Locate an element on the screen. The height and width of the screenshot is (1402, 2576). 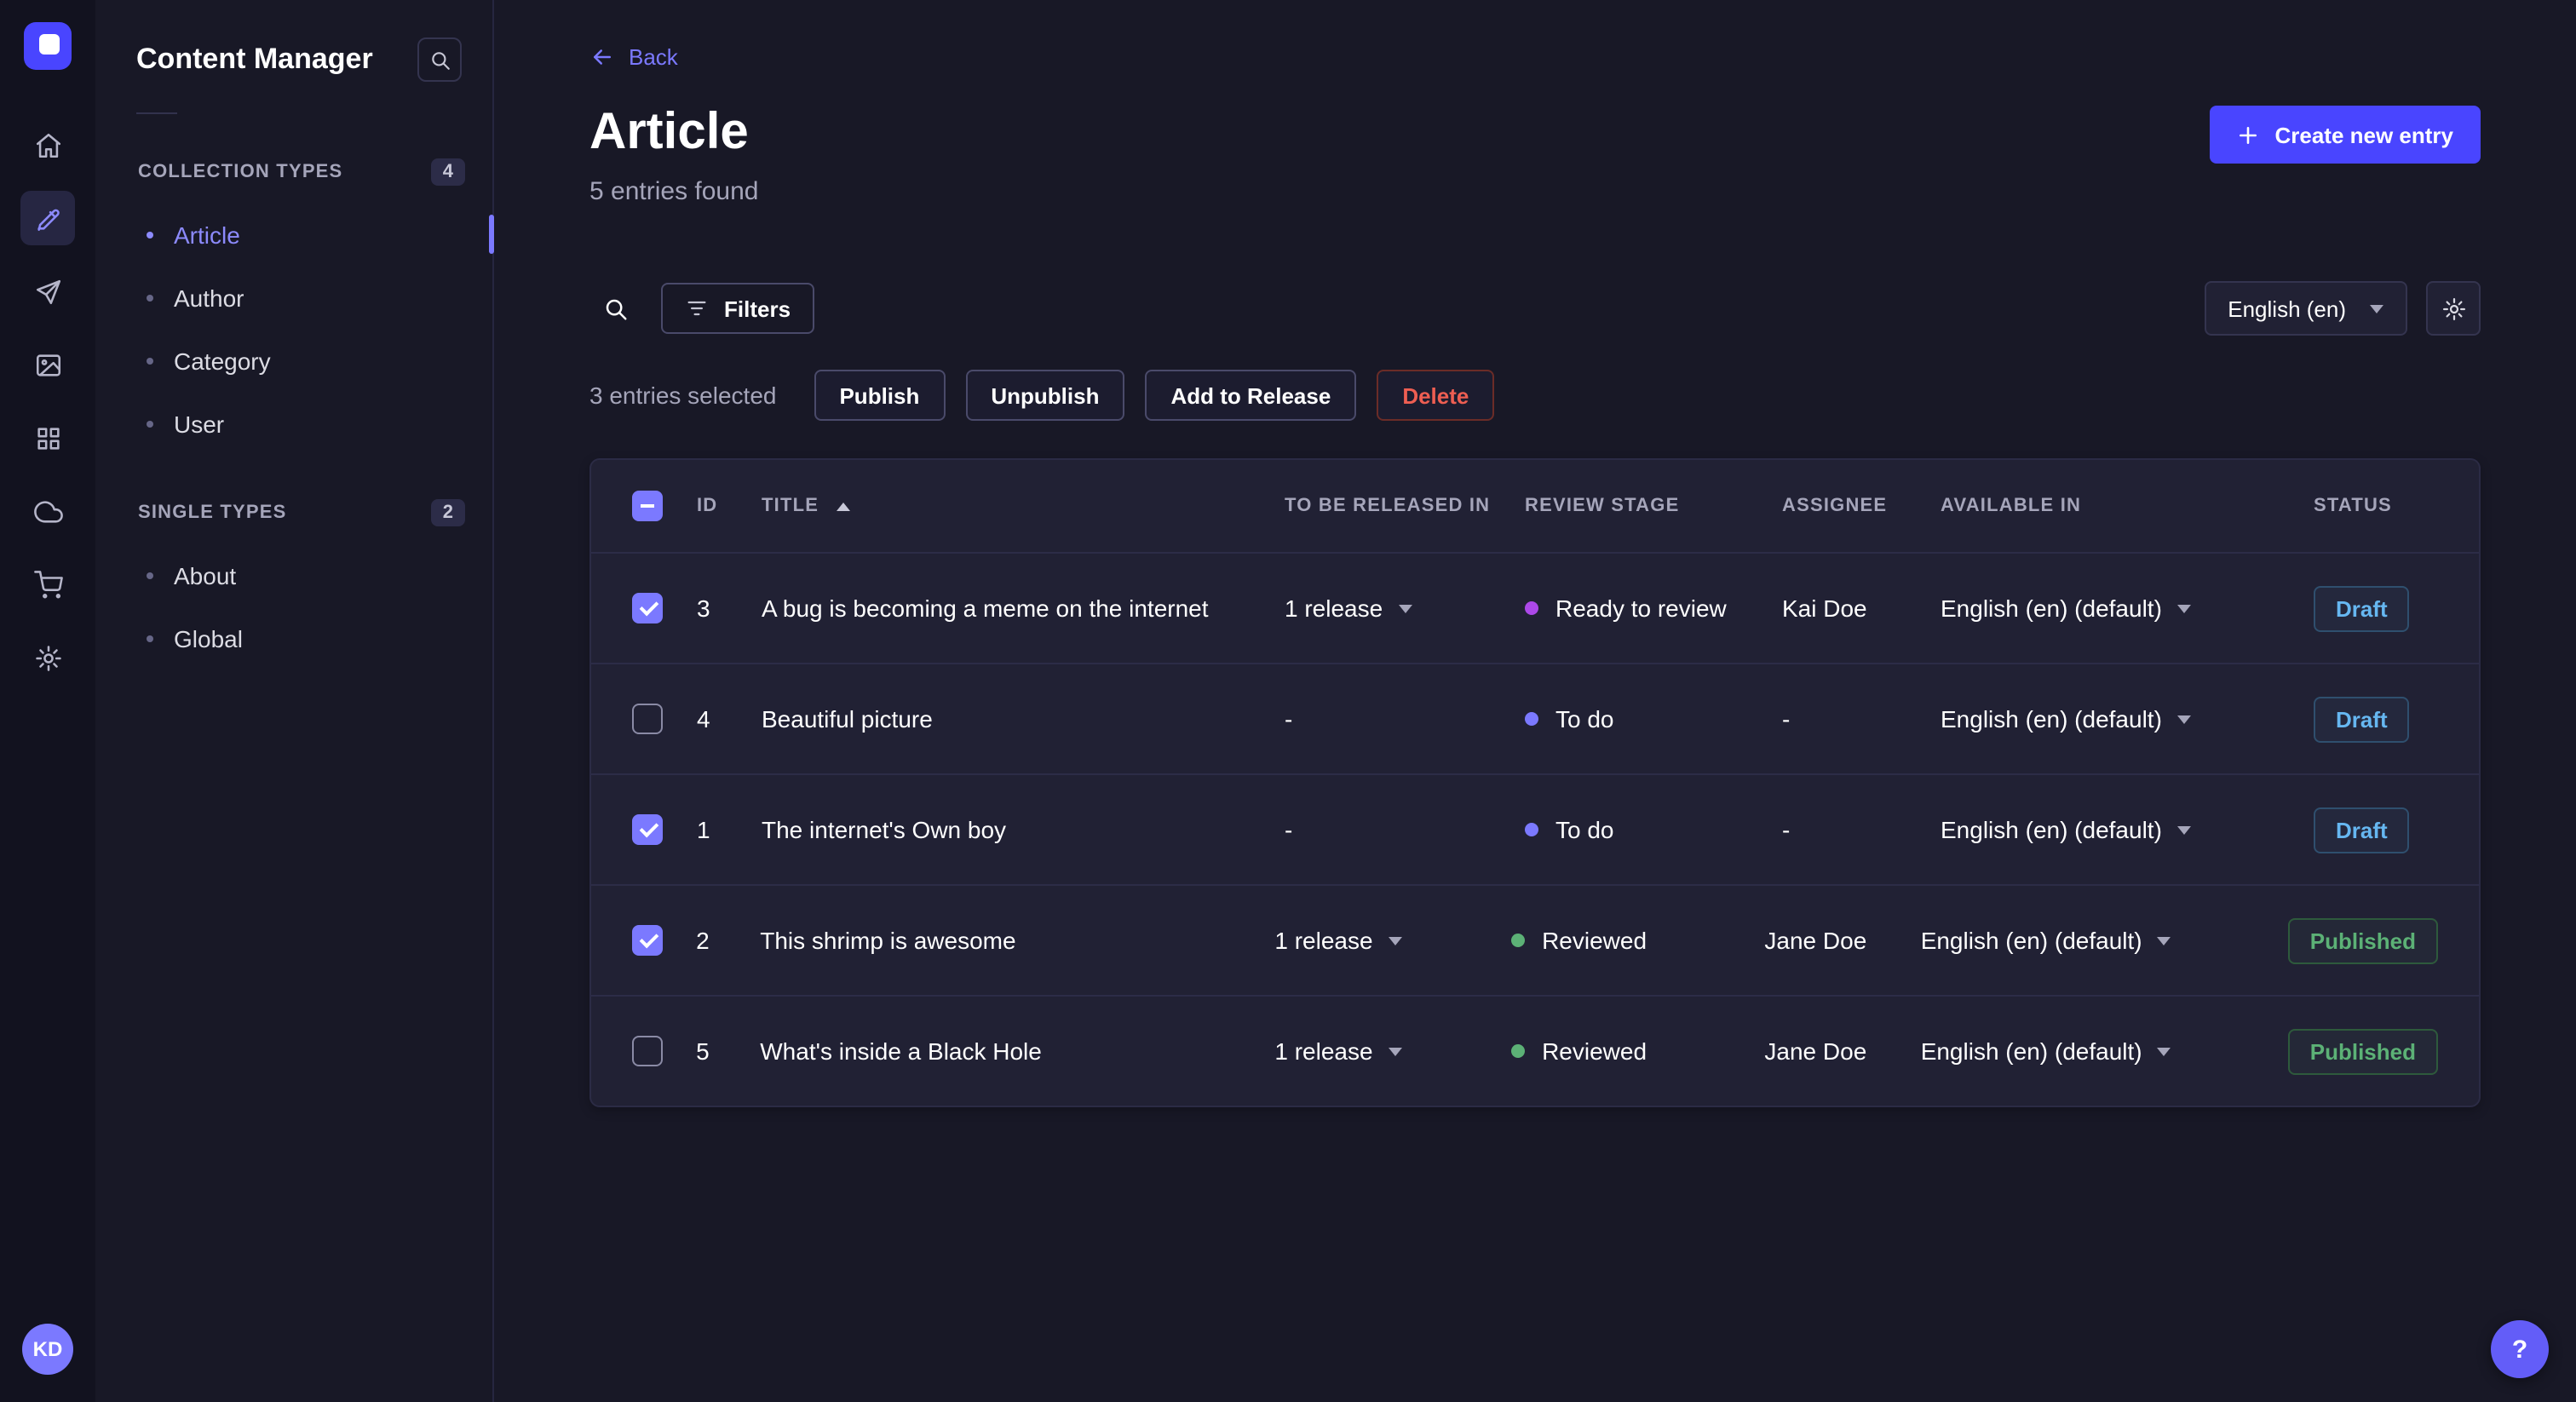
question-mark-icon: ? is located at coordinates (2519, 1349).